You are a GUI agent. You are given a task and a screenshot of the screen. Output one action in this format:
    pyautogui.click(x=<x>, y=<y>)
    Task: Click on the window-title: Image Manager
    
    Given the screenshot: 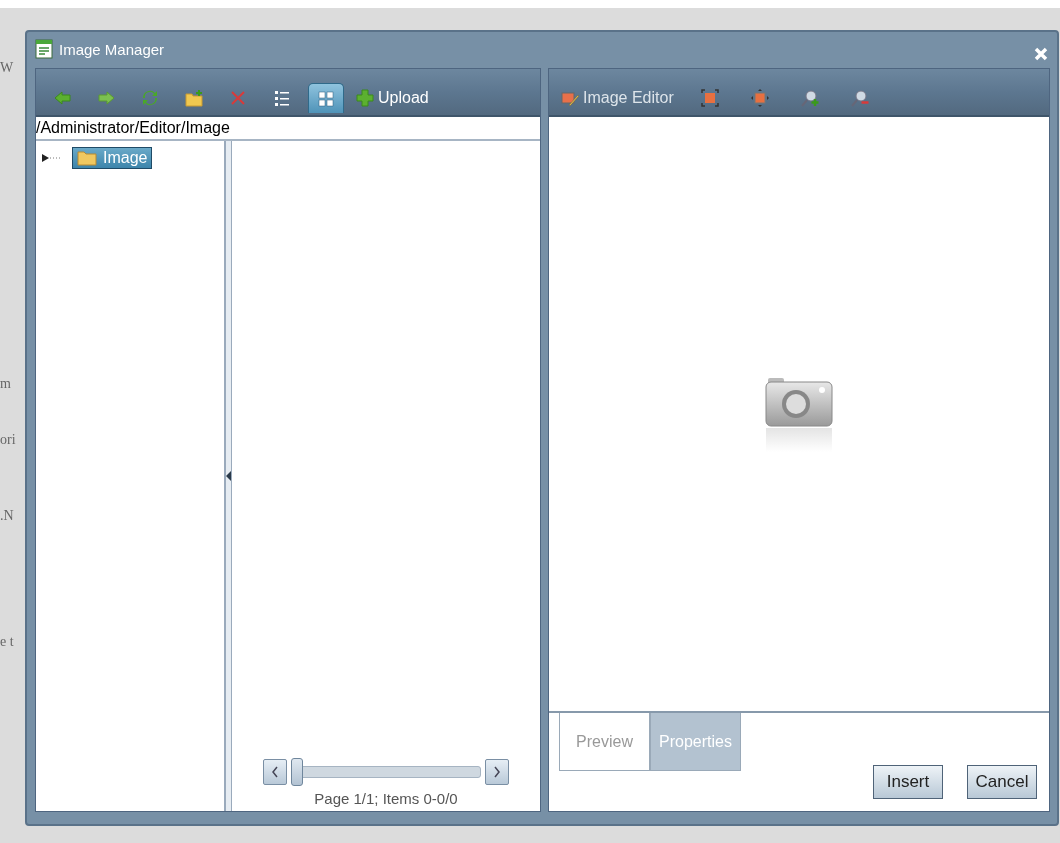 What is the action you would take?
    pyautogui.click(x=112, y=49)
    